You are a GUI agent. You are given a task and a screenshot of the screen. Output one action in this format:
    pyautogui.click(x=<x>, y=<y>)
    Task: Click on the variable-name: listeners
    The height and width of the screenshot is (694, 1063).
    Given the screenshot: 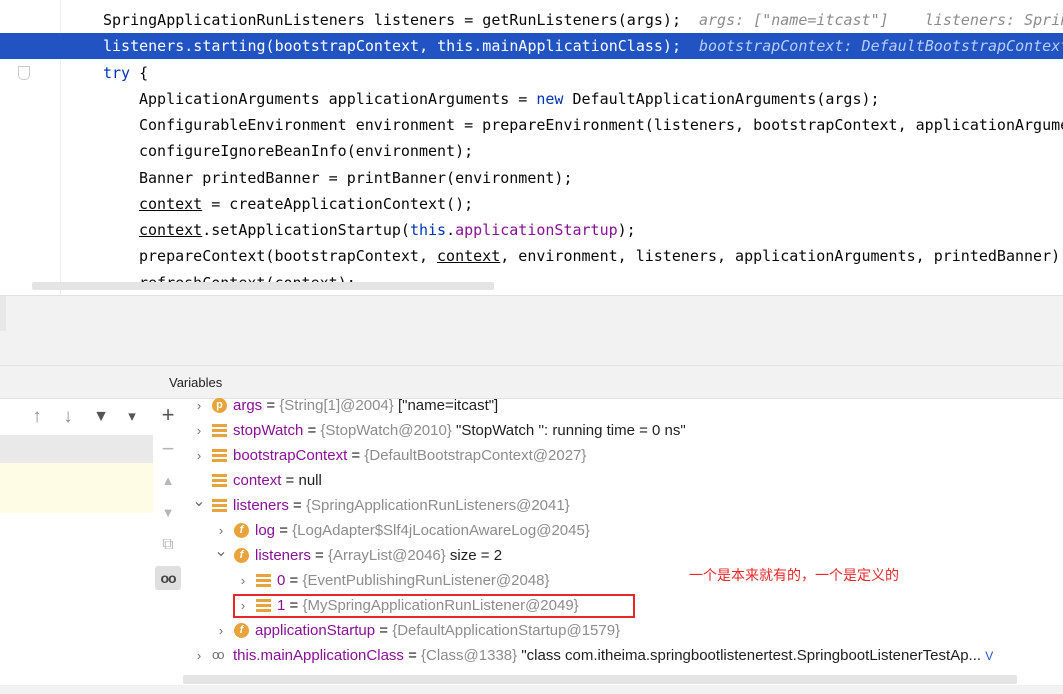 What is the action you would take?
    pyautogui.click(x=261, y=505)
    